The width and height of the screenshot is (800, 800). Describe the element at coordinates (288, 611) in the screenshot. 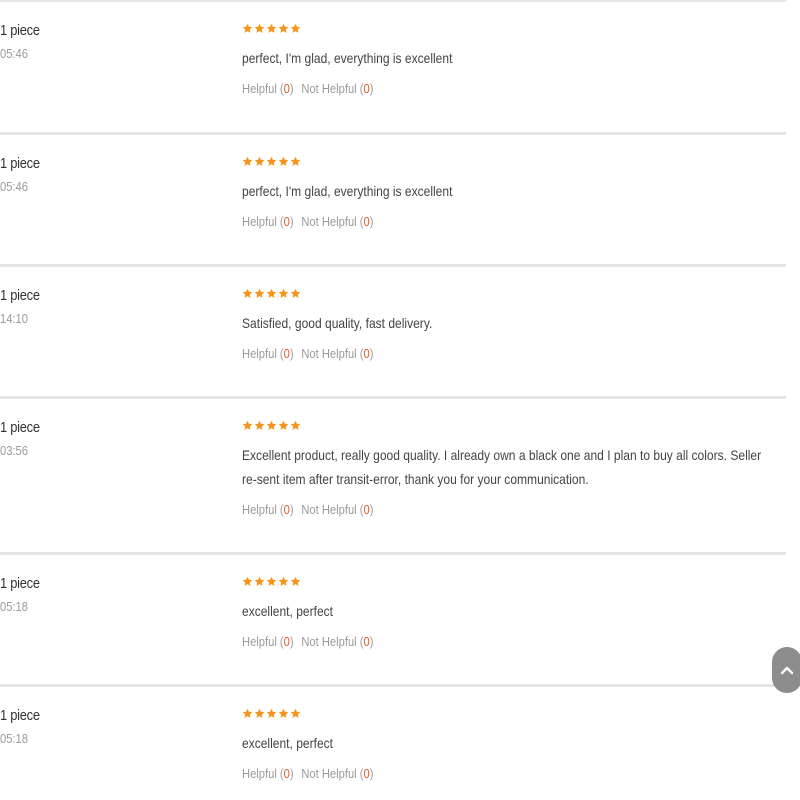

I see `review-text: excellent, perfect` at that location.